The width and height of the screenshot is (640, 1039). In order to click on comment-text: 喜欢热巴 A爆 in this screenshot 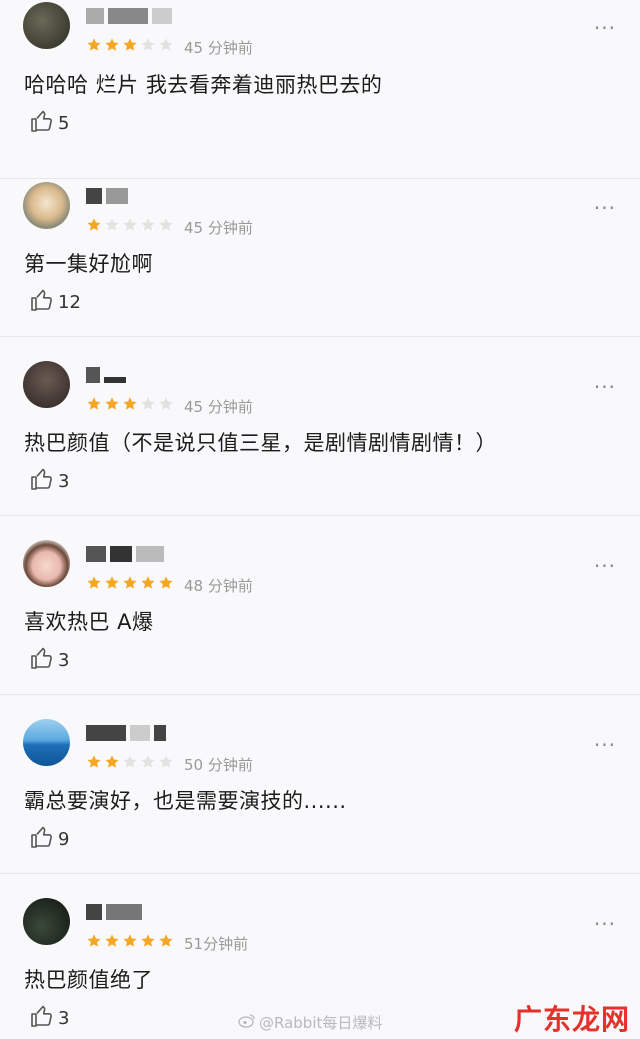, I will do `click(89, 622)`.